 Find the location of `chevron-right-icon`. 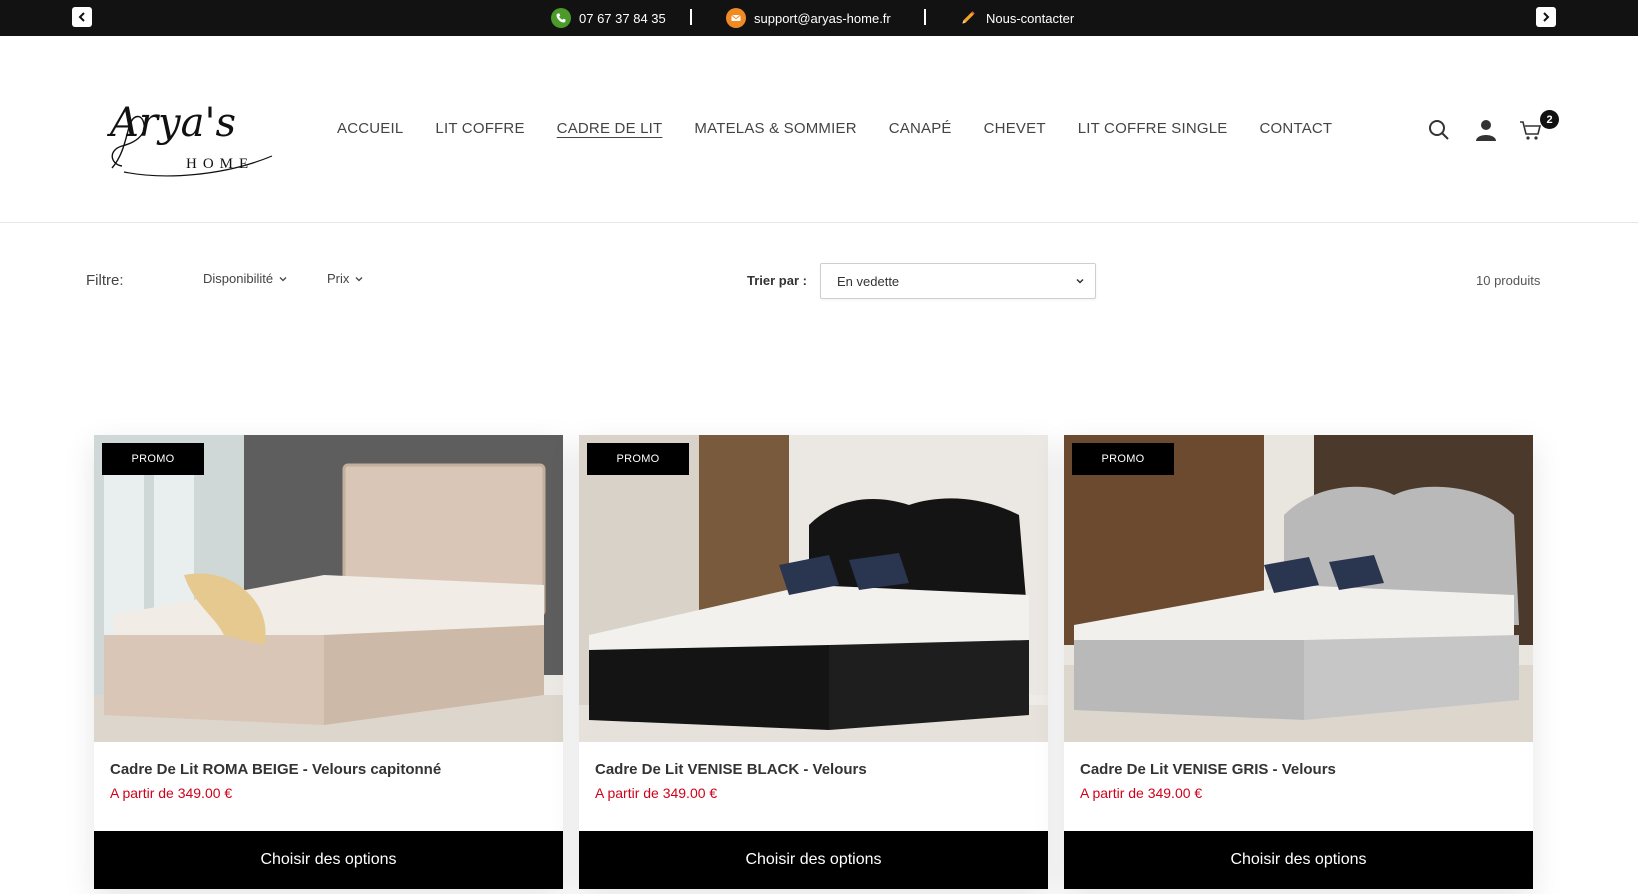

chevron-right-icon is located at coordinates (1546, 17).